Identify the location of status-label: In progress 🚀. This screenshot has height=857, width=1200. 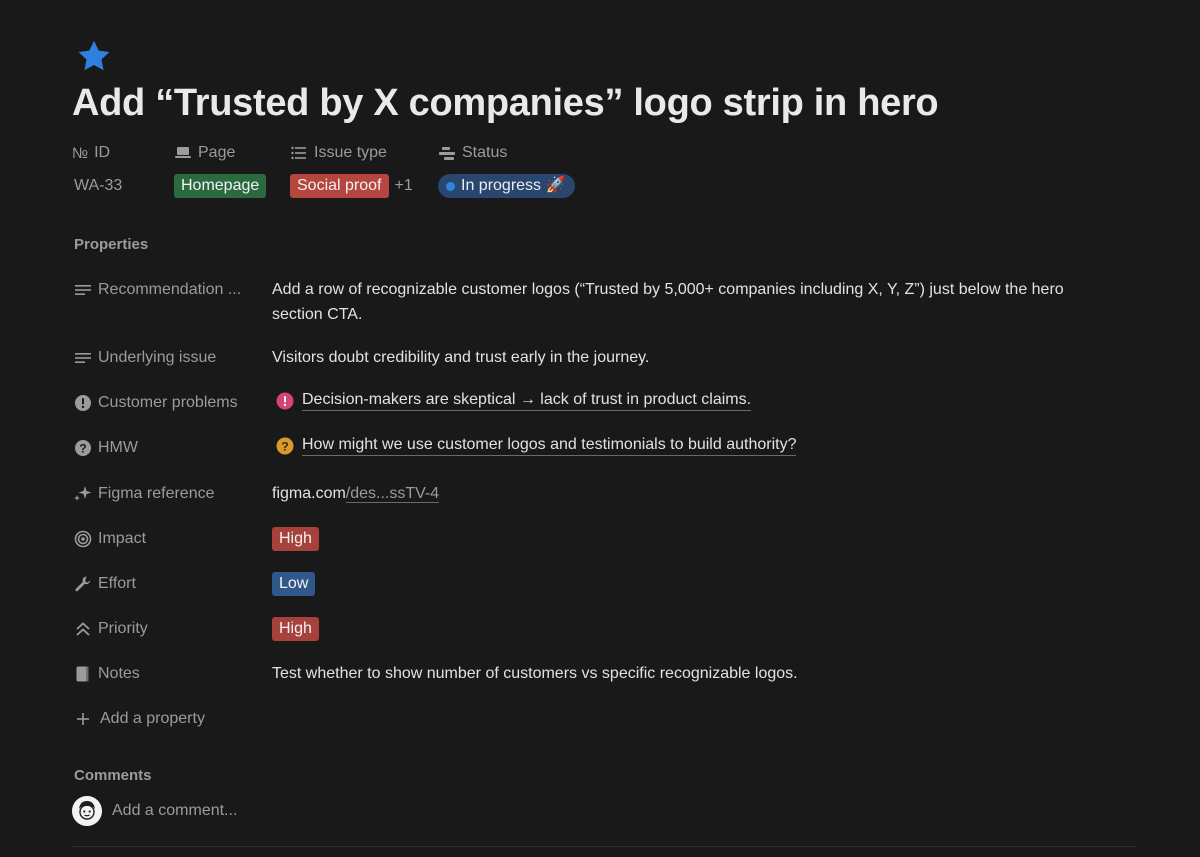
(513, 185).